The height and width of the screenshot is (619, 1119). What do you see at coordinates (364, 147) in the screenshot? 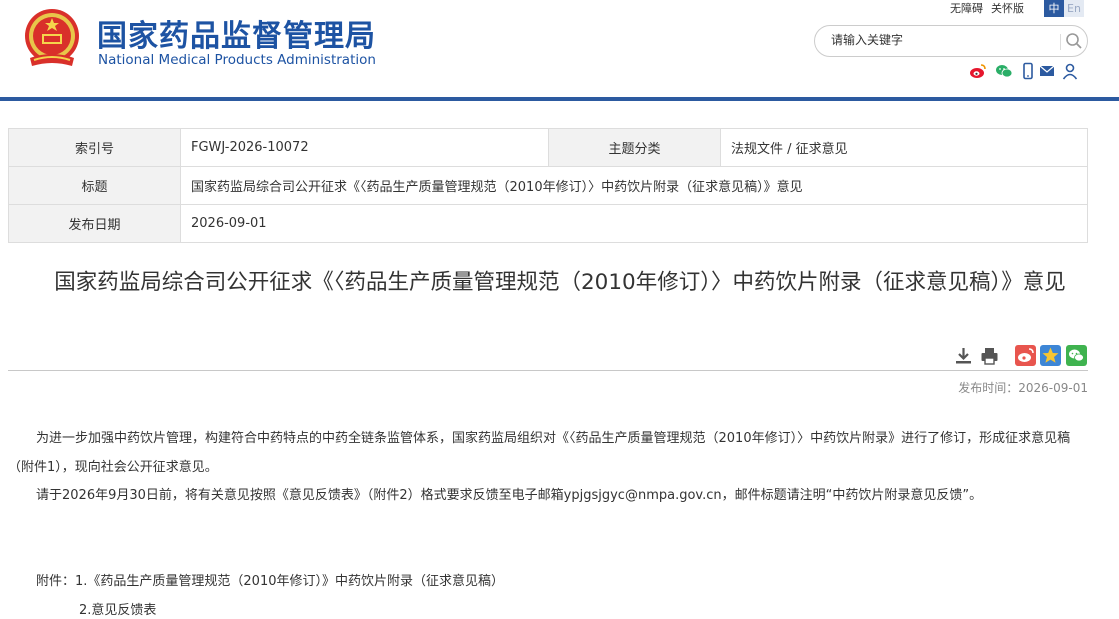
I see `index-value: FGWJ-2026-10072` at bounding box center [364, 147].